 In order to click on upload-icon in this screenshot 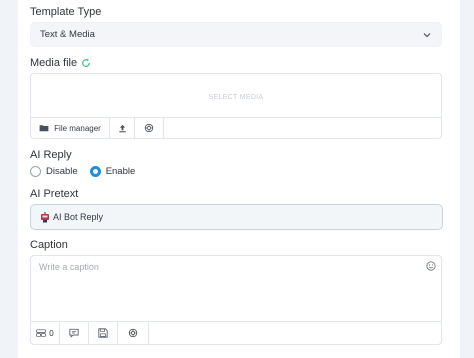, I will do `click(122, 128)`.